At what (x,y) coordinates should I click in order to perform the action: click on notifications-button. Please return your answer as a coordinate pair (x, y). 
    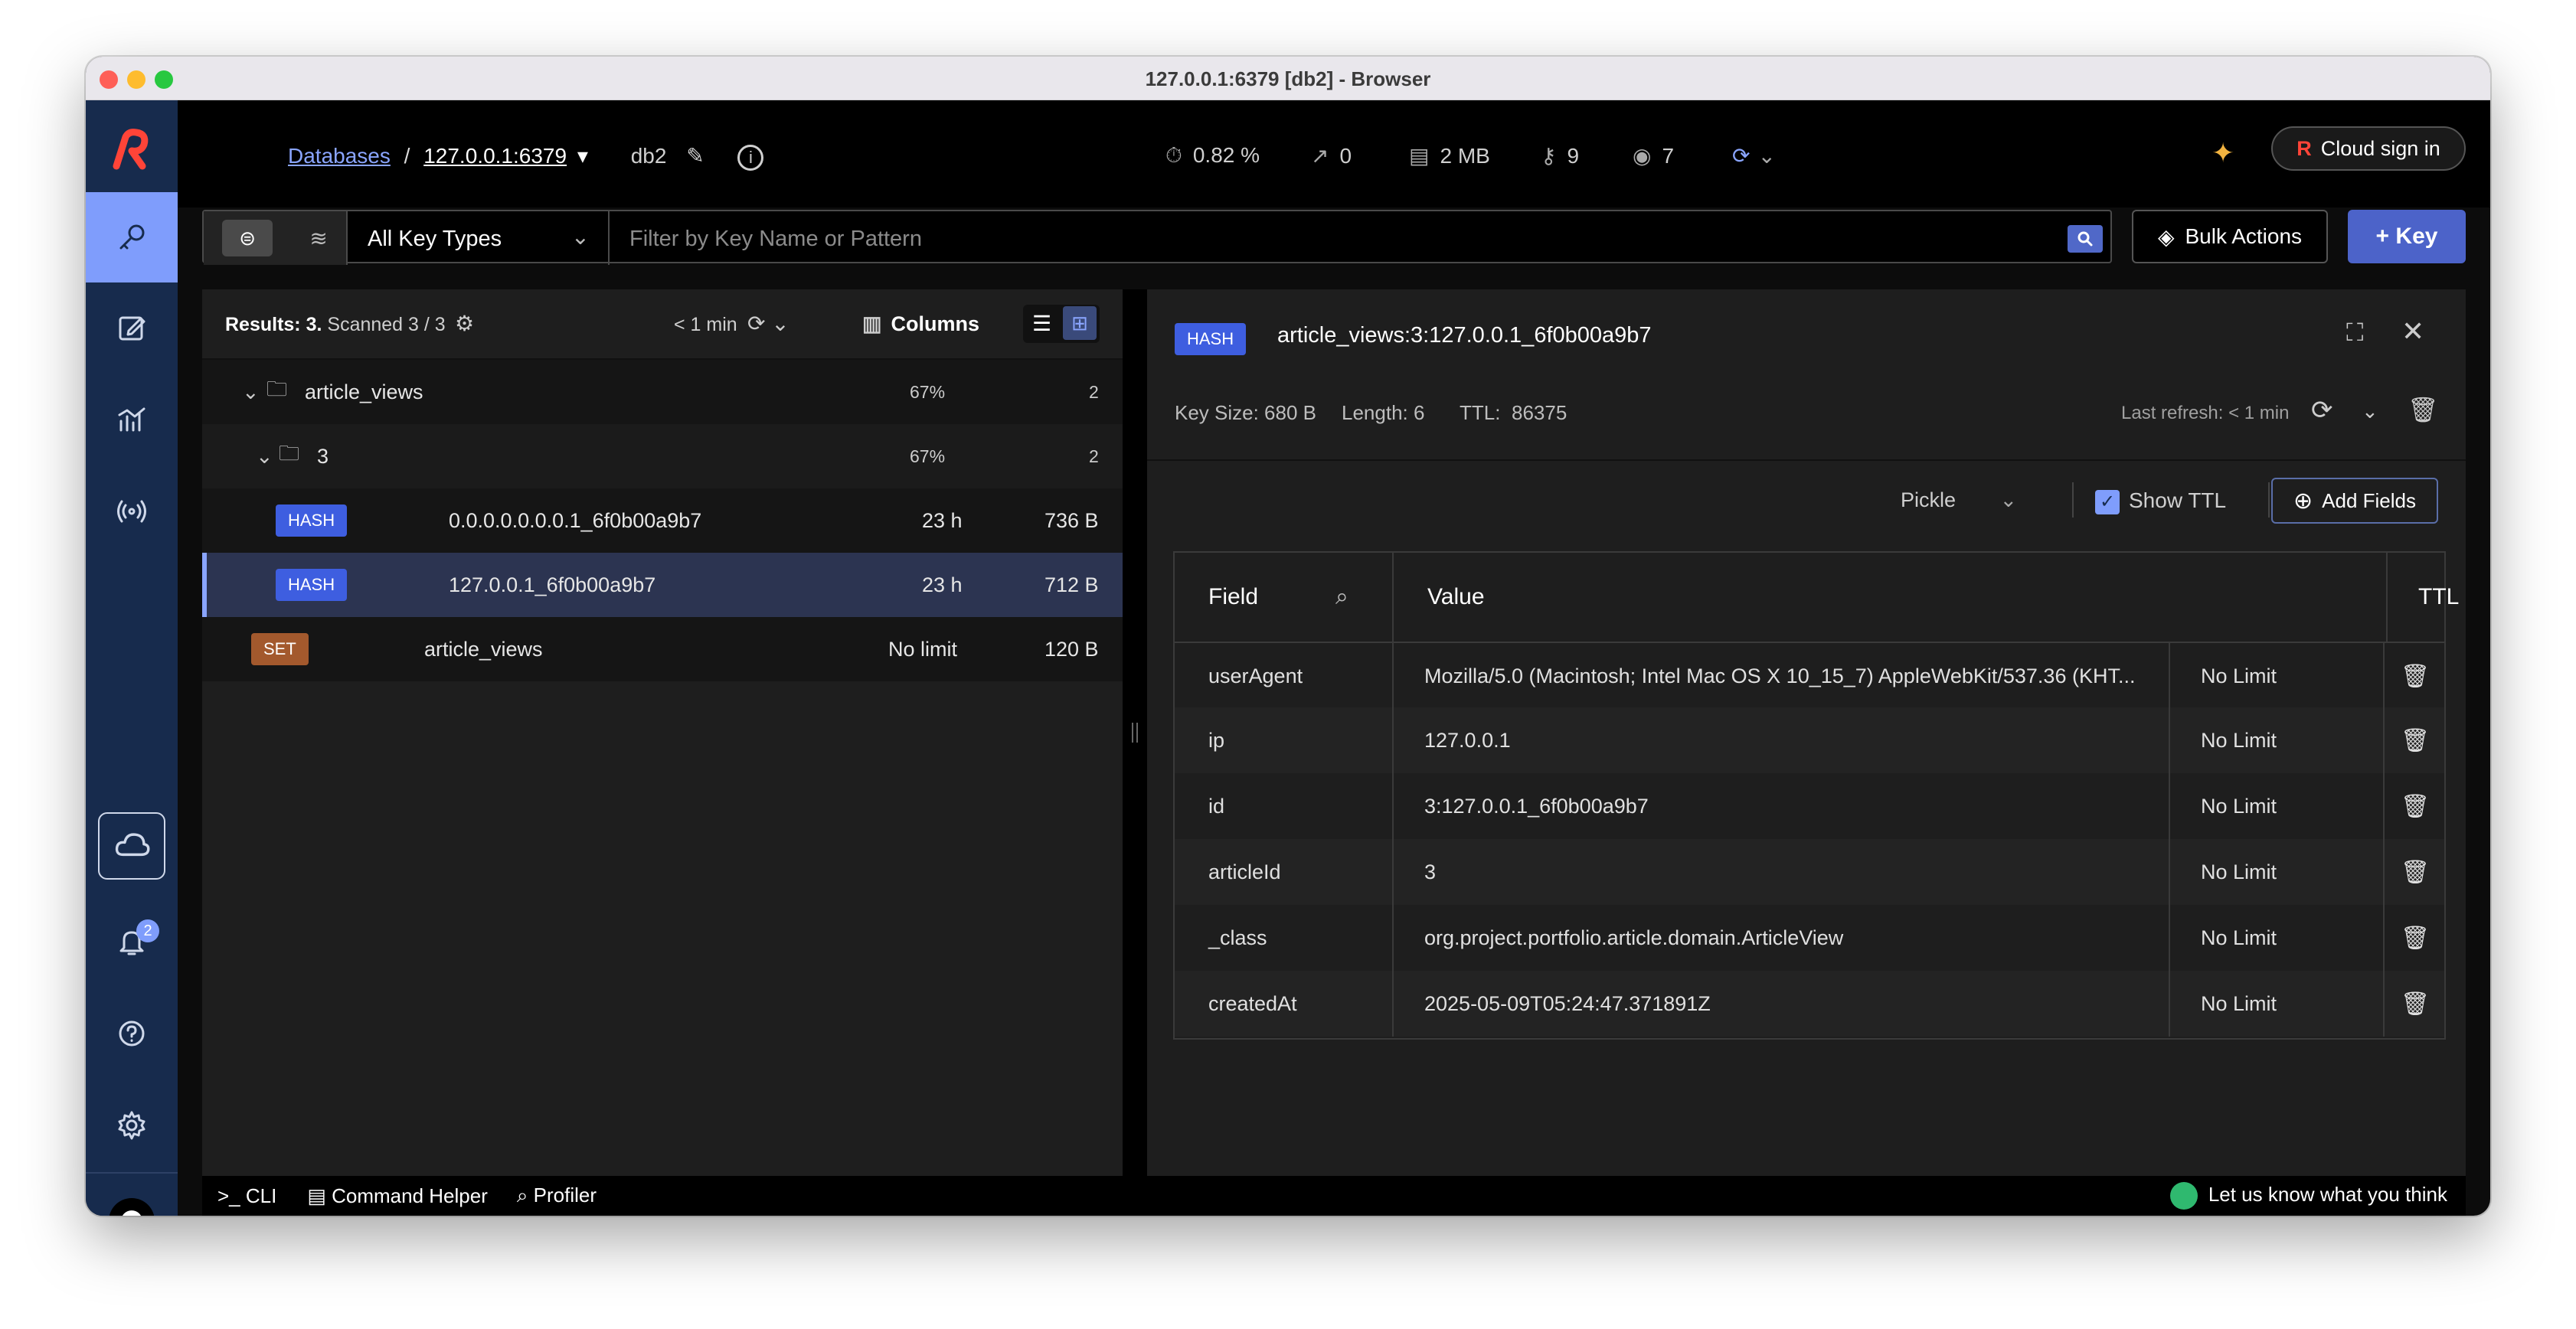
    Looking at the image, I should click on (132, 941).